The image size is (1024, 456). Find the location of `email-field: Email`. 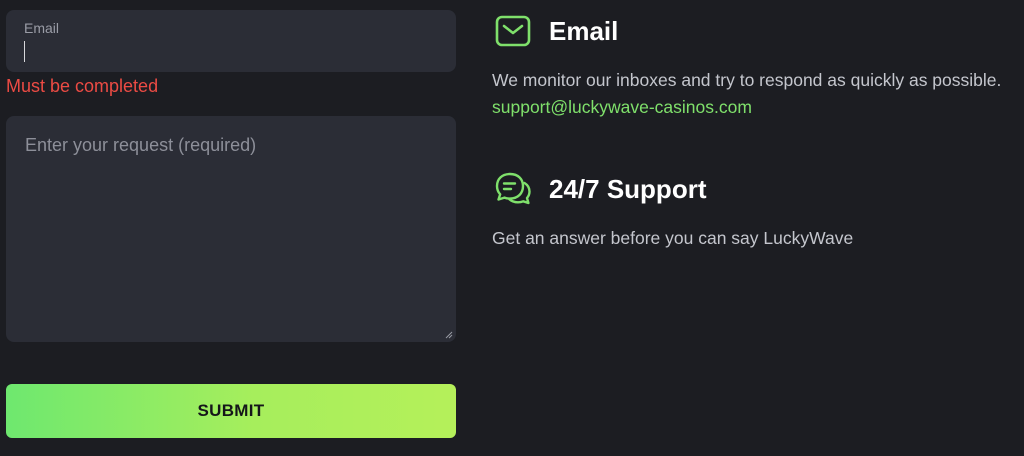

email-field: Email is located at coordinates (231, 41).